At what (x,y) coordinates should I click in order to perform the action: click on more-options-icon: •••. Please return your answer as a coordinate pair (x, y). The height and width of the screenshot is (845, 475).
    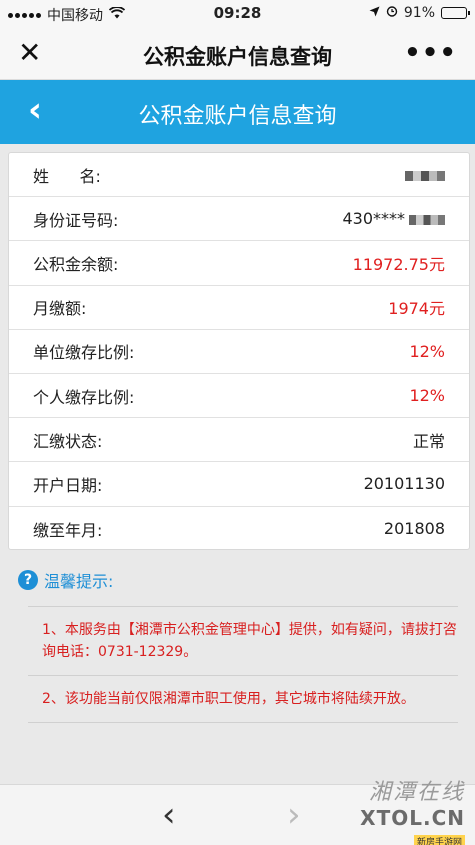
    Looking at the image, I should click on (430, 53).